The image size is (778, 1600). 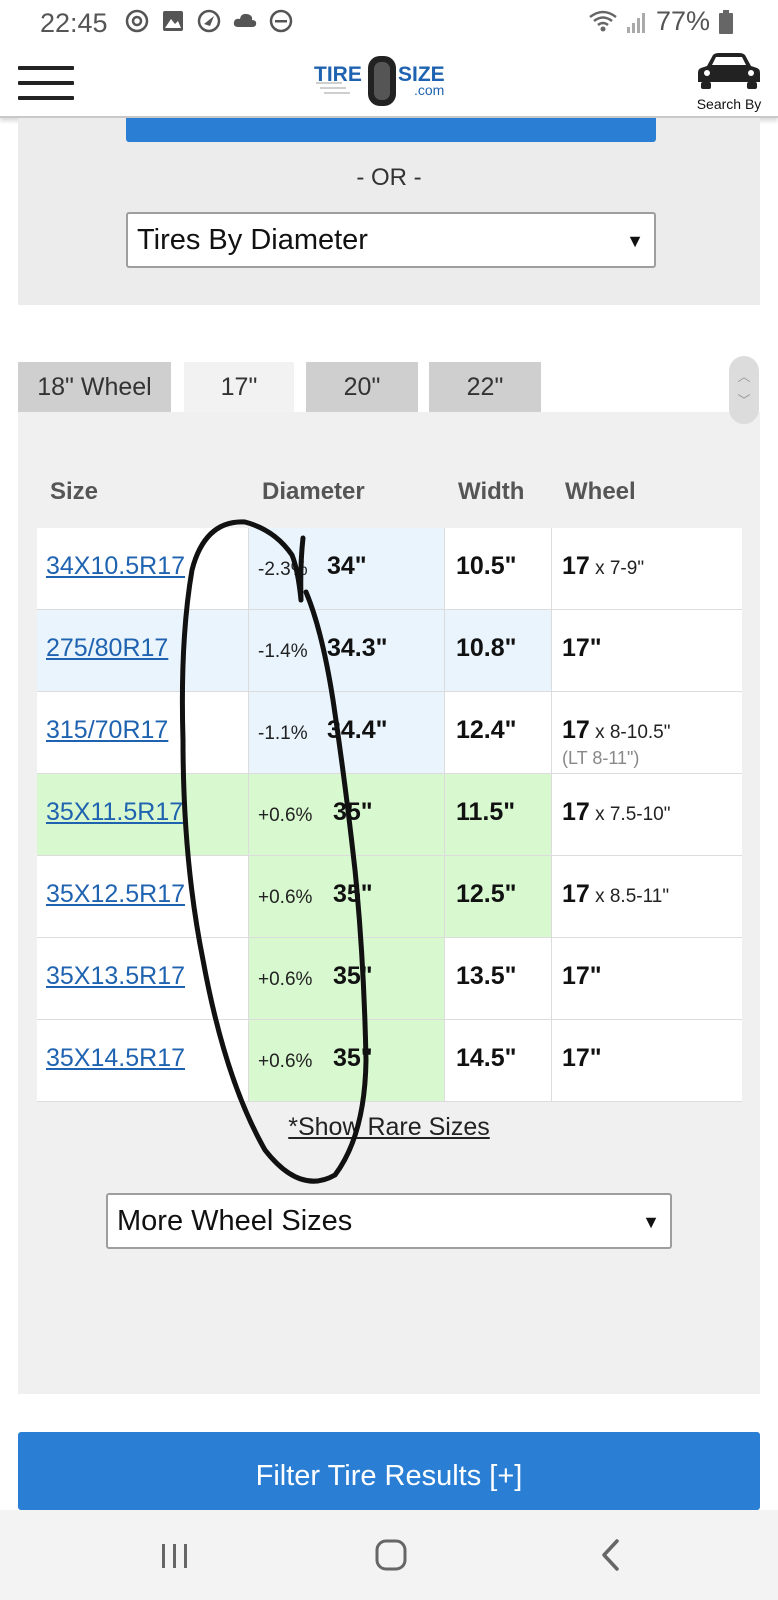 I want to click on diameter-value: 34.3", so click(x=357, y=648).